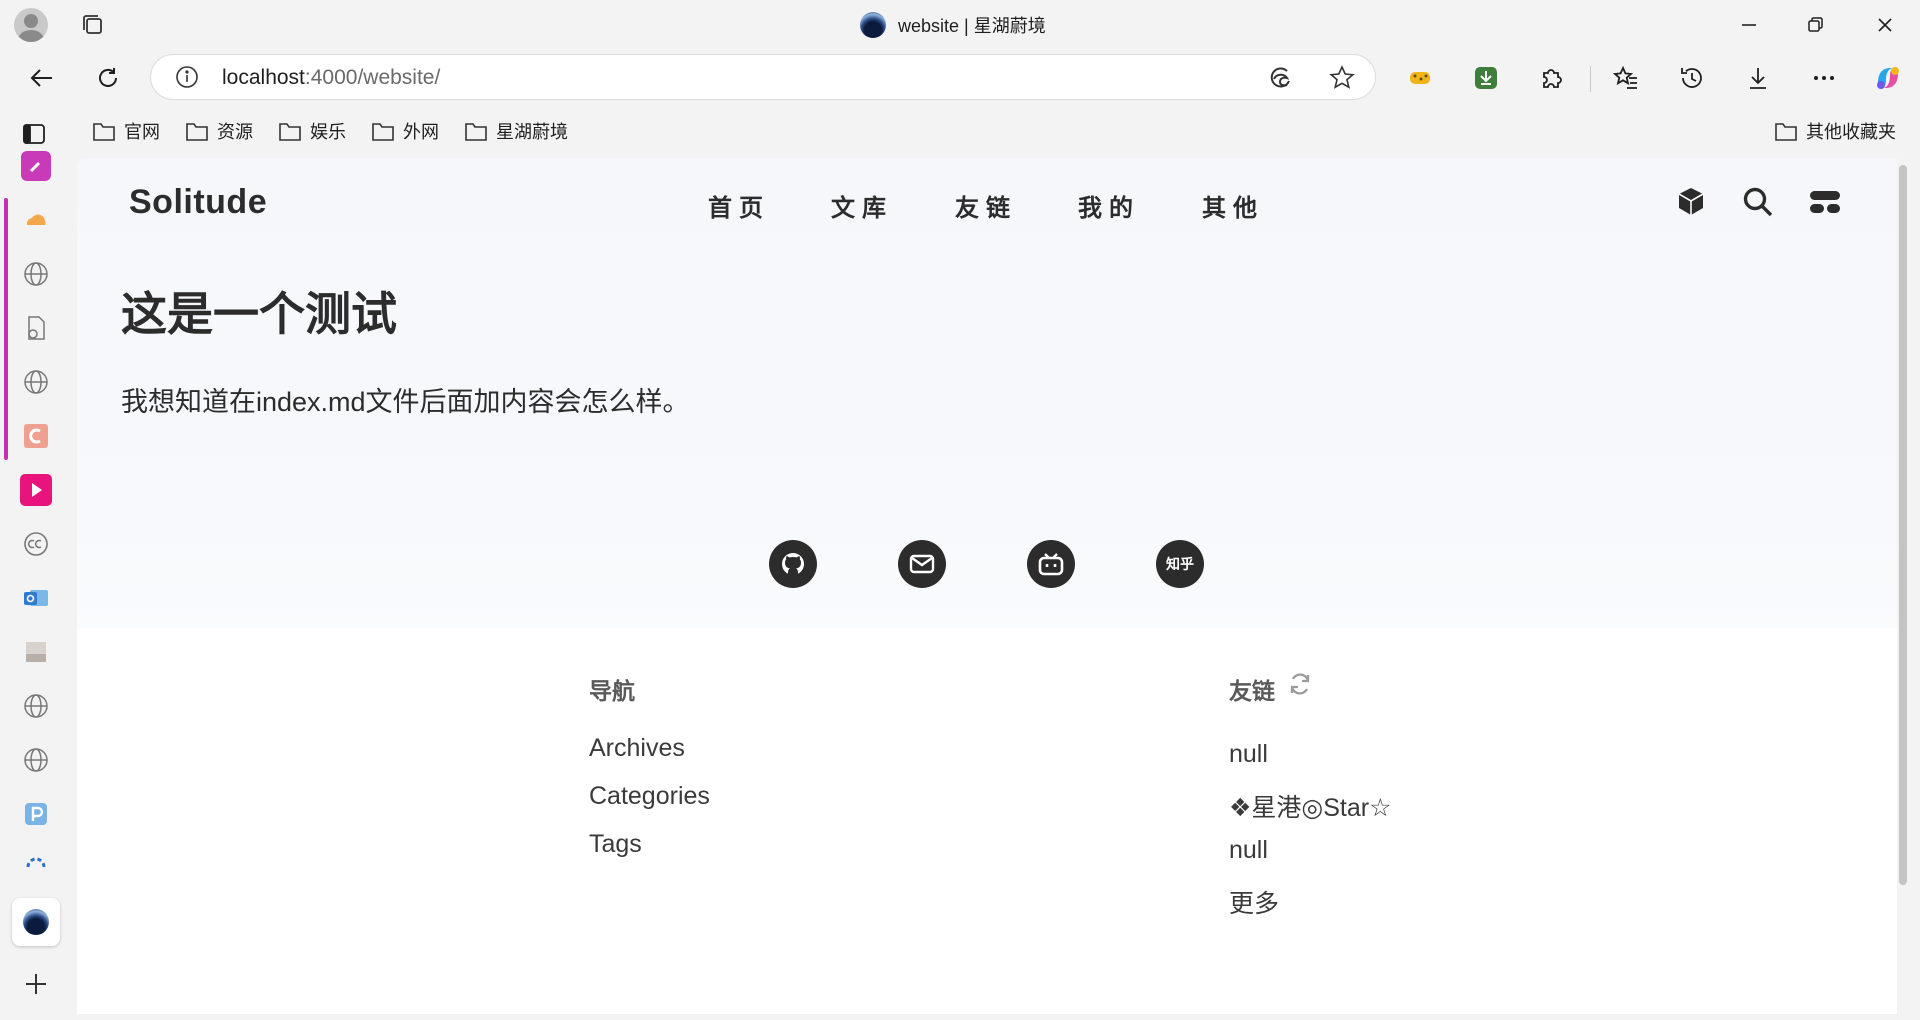 The height and width of the screenshot is (1020, 1920). Describe the element at coordinates (31, 25) in the screenshot. I see `profile-avatar` at that location.